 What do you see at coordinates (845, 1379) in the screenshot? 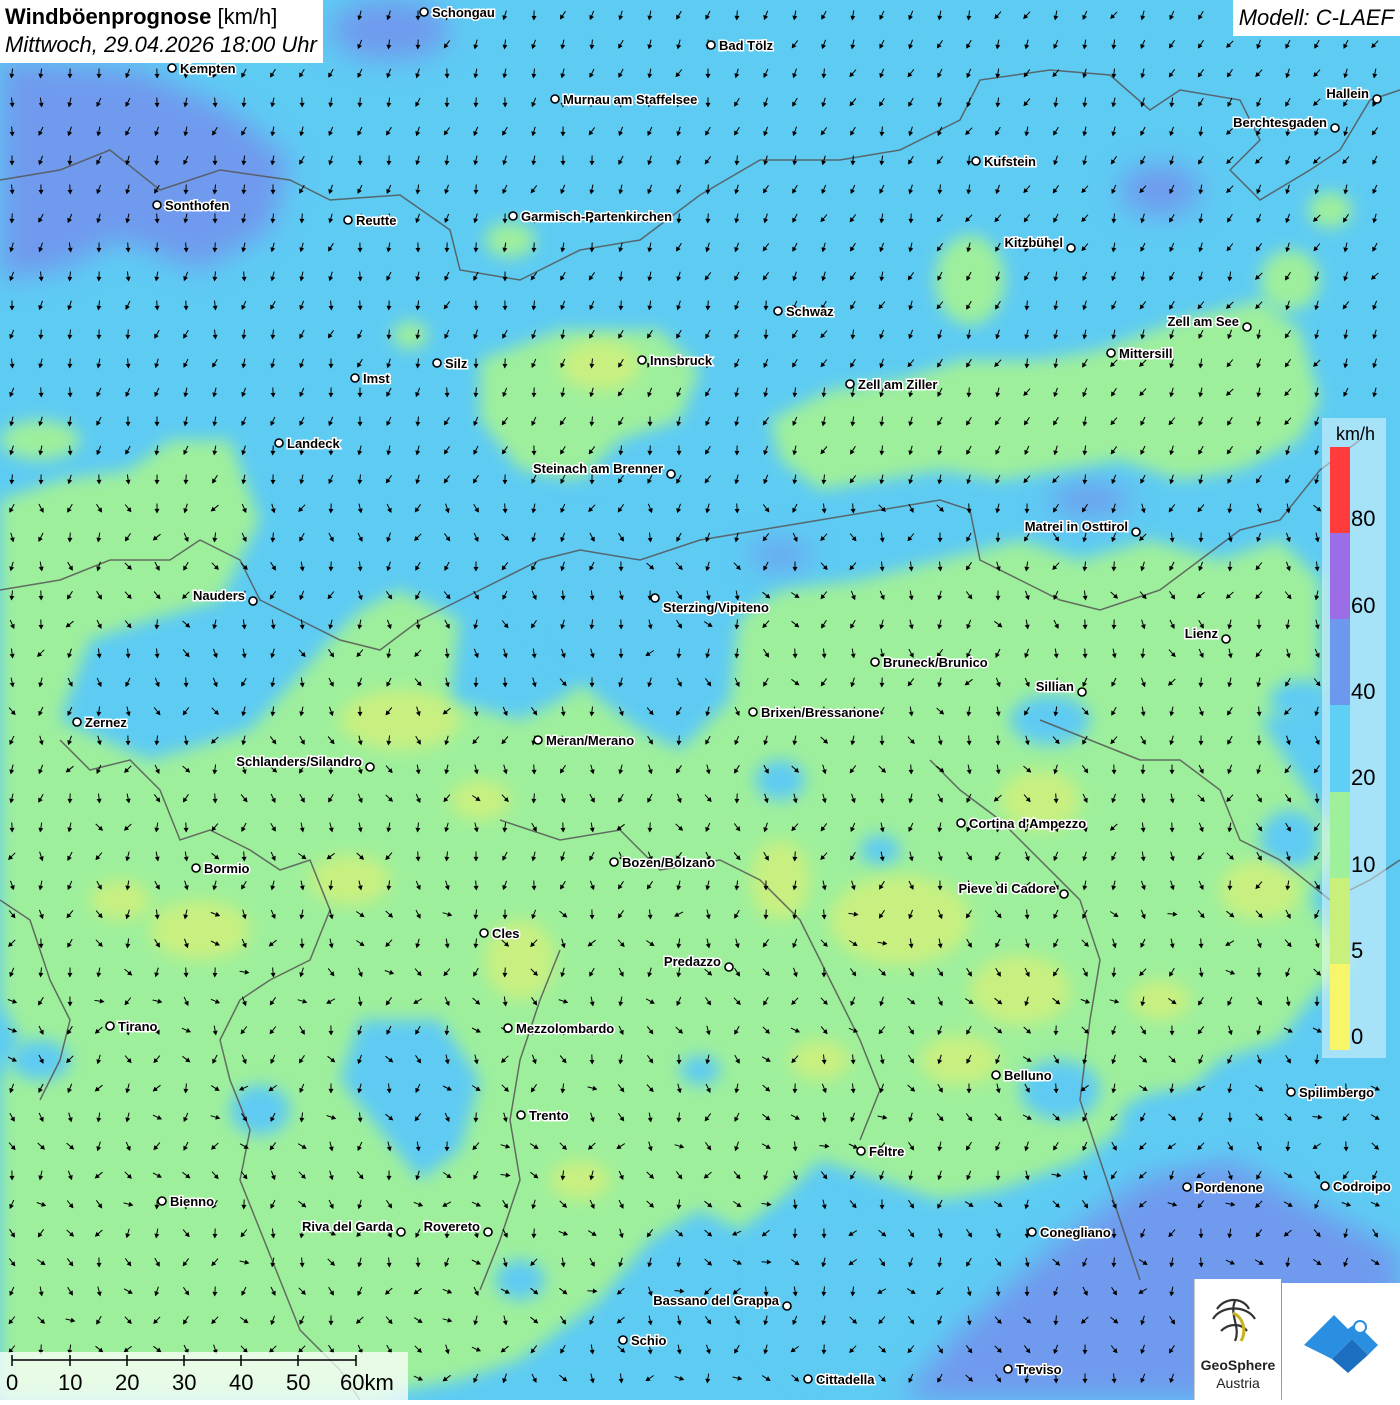
I see `city-label: Cittadella` at bounding box center [845, 1379].